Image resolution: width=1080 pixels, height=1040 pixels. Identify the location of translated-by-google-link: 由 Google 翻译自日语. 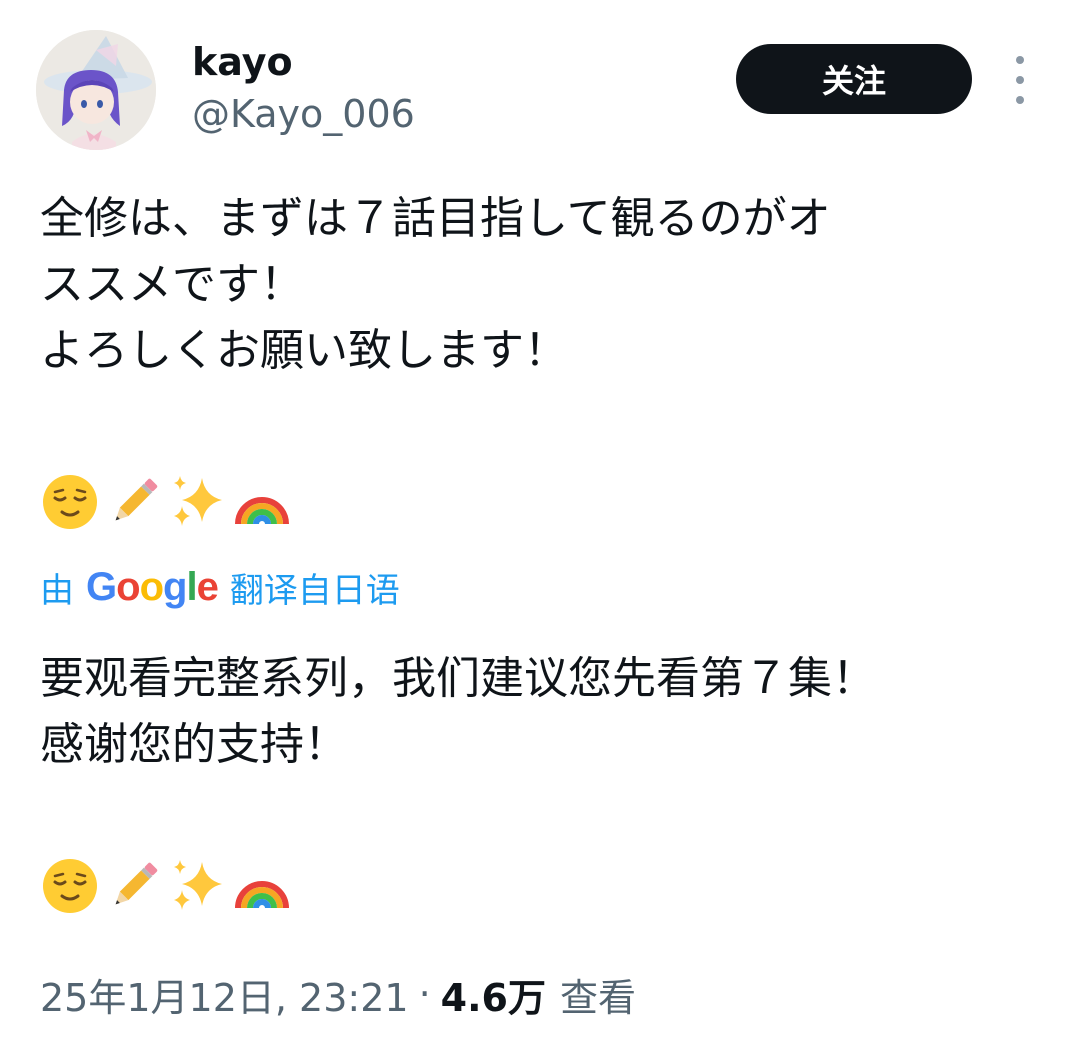
(220, 587).